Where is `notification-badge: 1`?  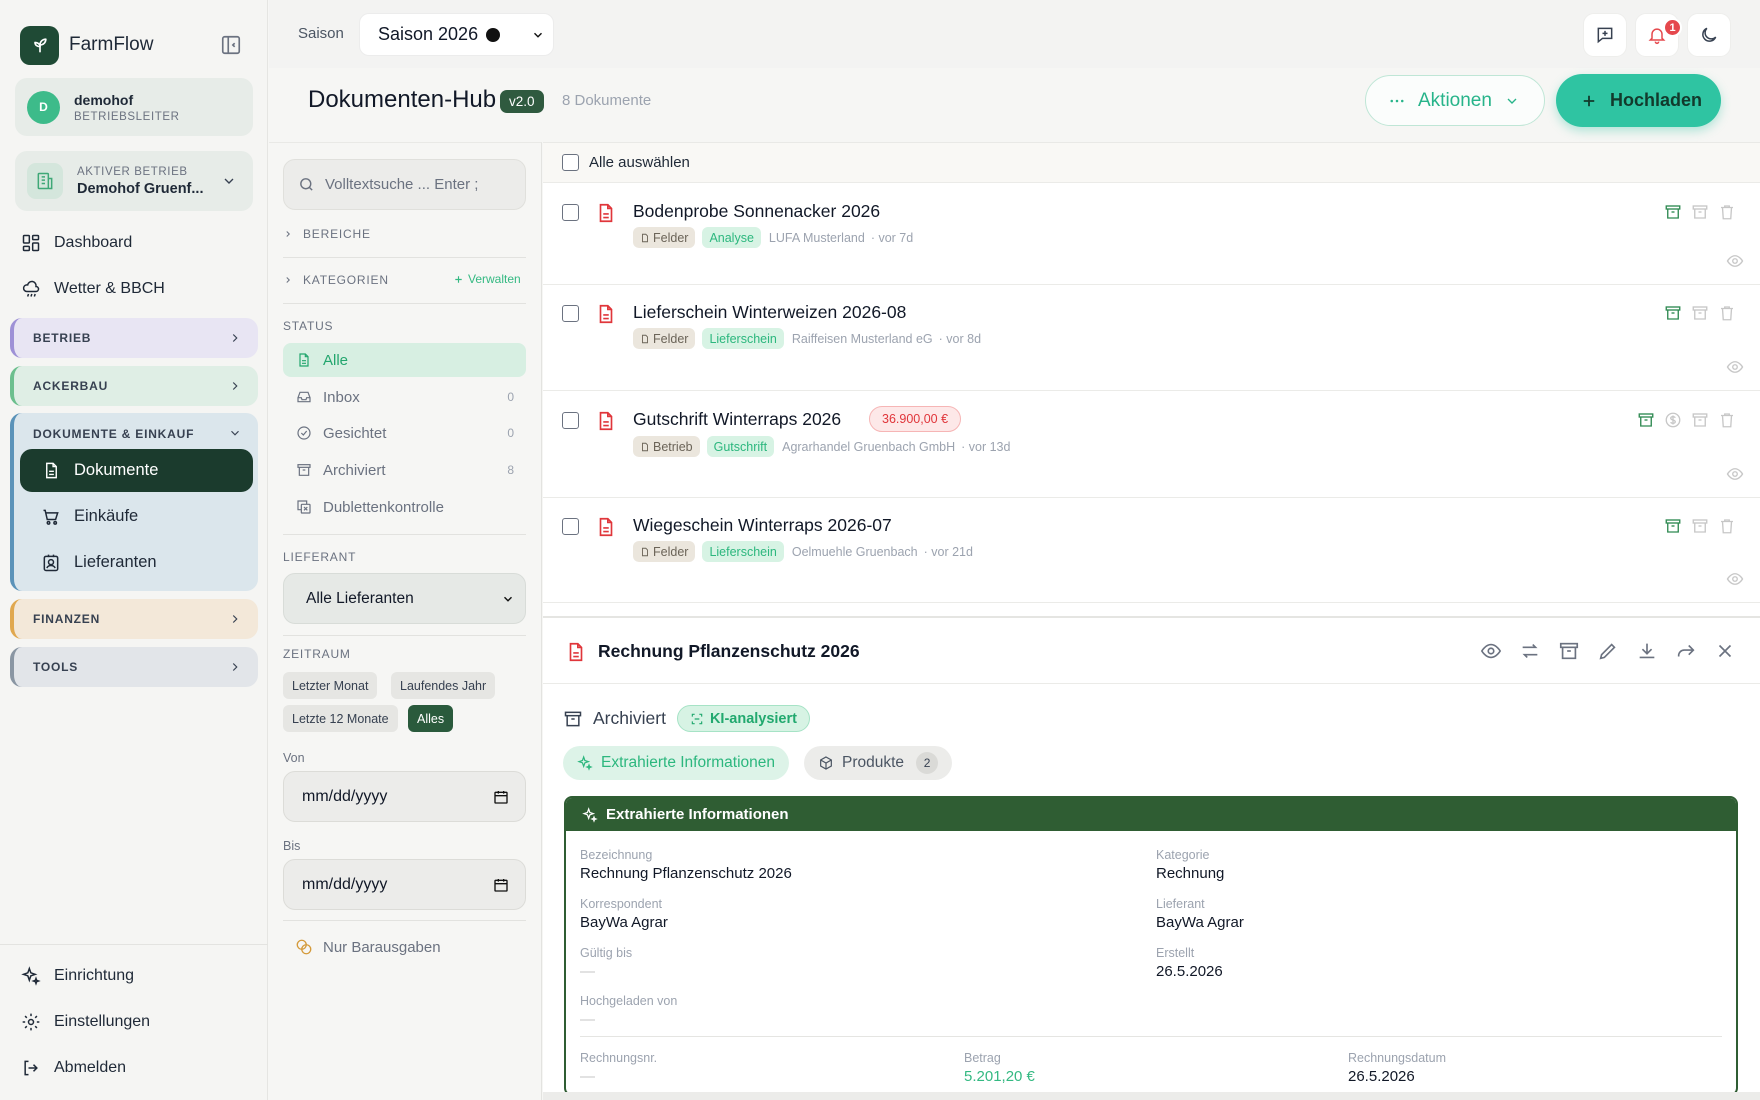
notification-badge: 1 is located at coordinates (1672, 27).